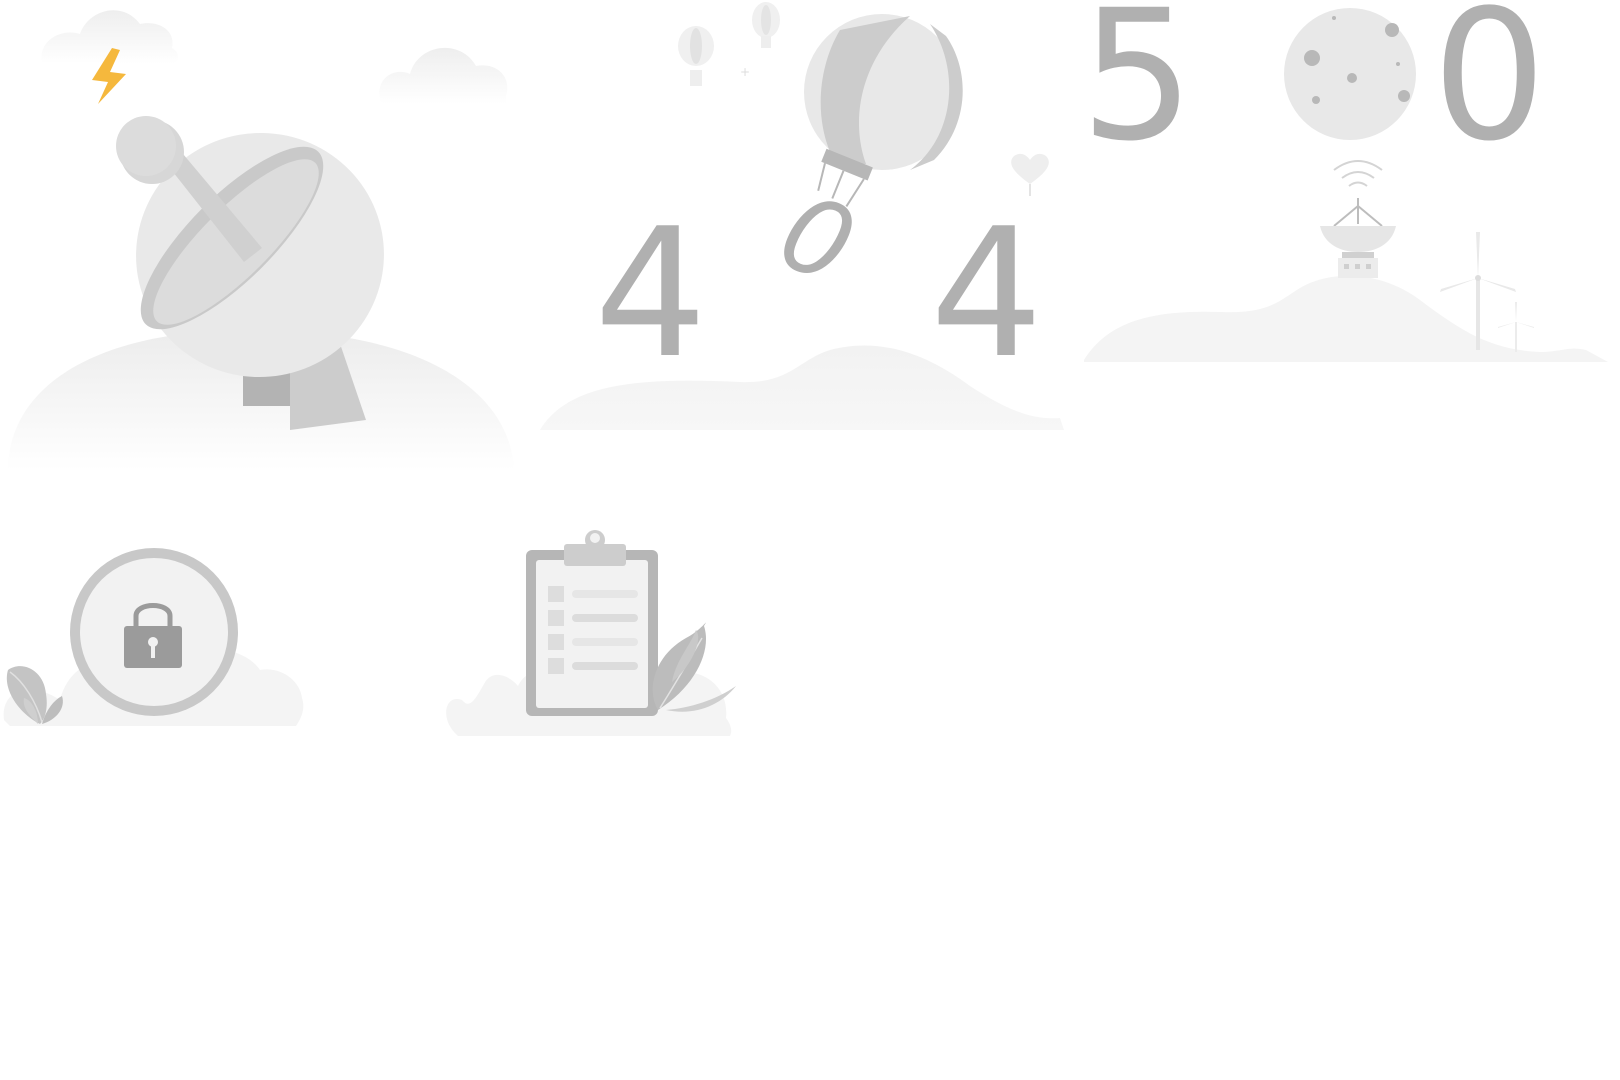  What do you see at coordinates (443, 75) in the screenshot?
I see `cloud-icon` at bounding box center [443, 75].